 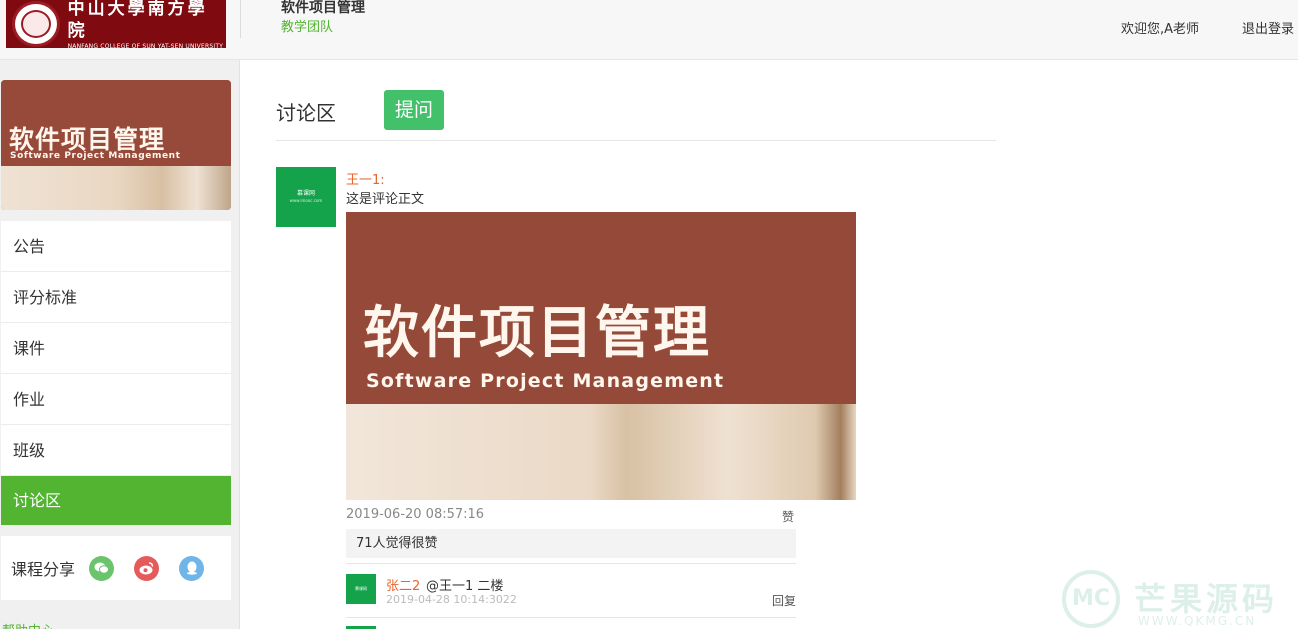 What do you see at coordinates (102, 568) in the screenshot?
I see `wechat-icon` at bounding box center [102, 568].